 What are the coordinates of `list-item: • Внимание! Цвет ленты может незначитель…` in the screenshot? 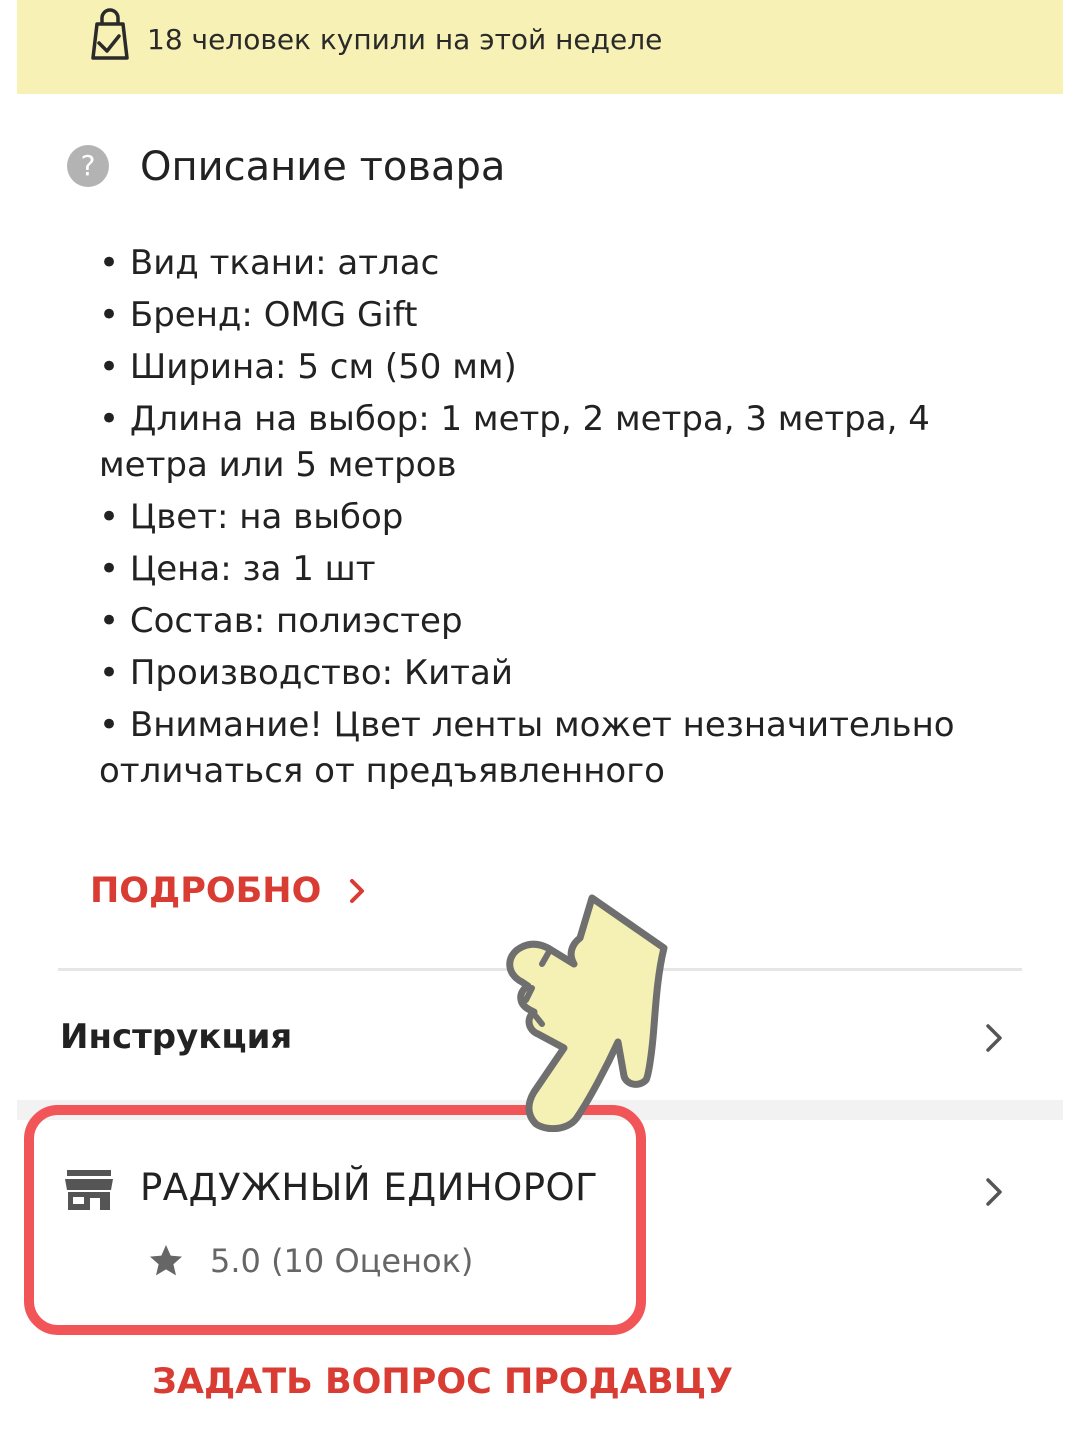 It's located at (527, 748).